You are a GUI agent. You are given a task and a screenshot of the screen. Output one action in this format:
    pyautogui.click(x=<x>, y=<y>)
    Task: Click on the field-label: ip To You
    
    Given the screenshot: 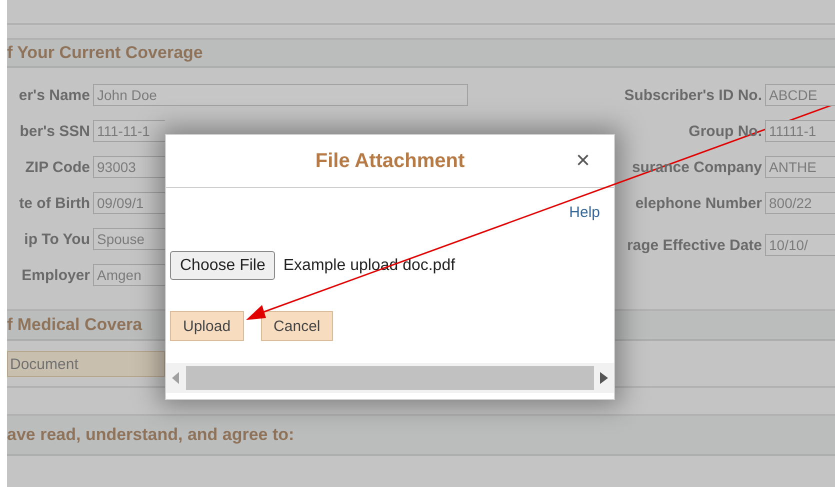 What is the action you would take?
    pyautogui.click(x=56, y=239)
    